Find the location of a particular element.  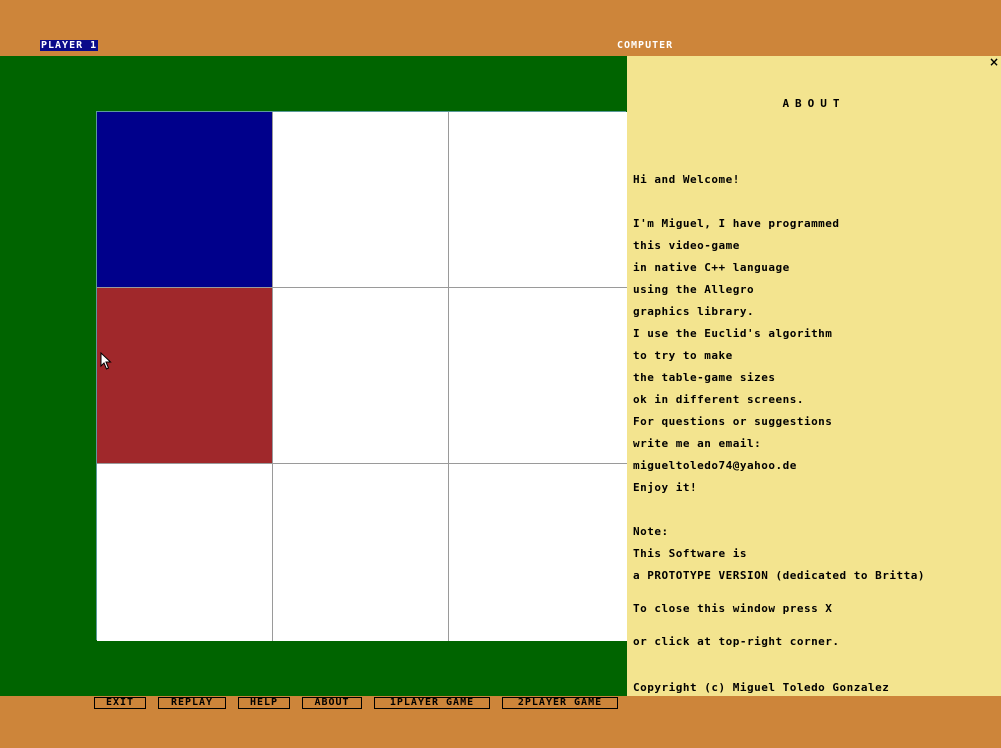

about-line: ok in different screens. is located at coordinates (718, 399).